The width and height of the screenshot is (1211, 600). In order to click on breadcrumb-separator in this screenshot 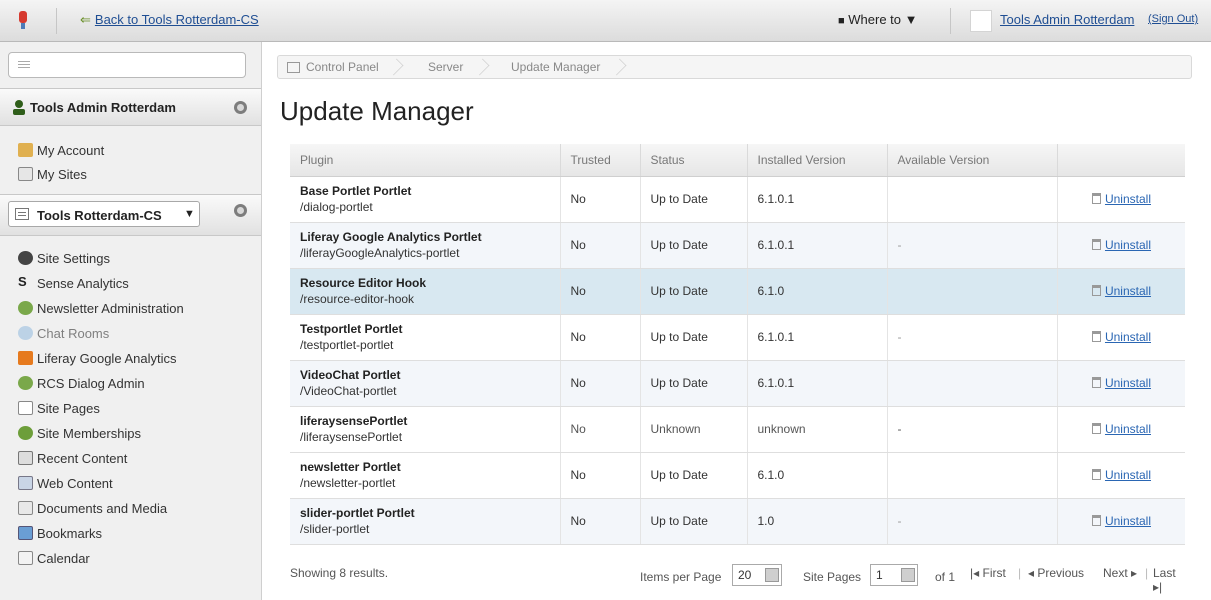, I will do `click(618, 67)`.